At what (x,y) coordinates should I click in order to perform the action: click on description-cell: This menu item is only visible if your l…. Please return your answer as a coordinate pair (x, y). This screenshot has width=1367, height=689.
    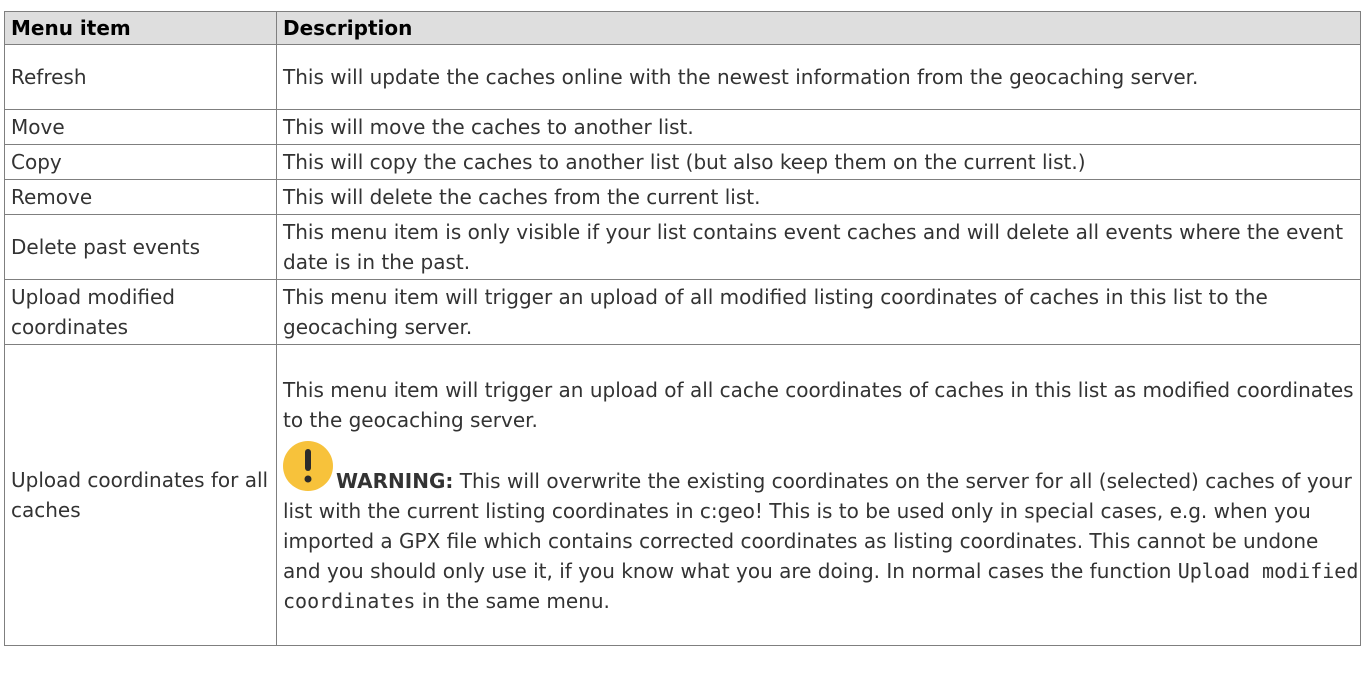
    Looking at the image, I should click on (818, 247).